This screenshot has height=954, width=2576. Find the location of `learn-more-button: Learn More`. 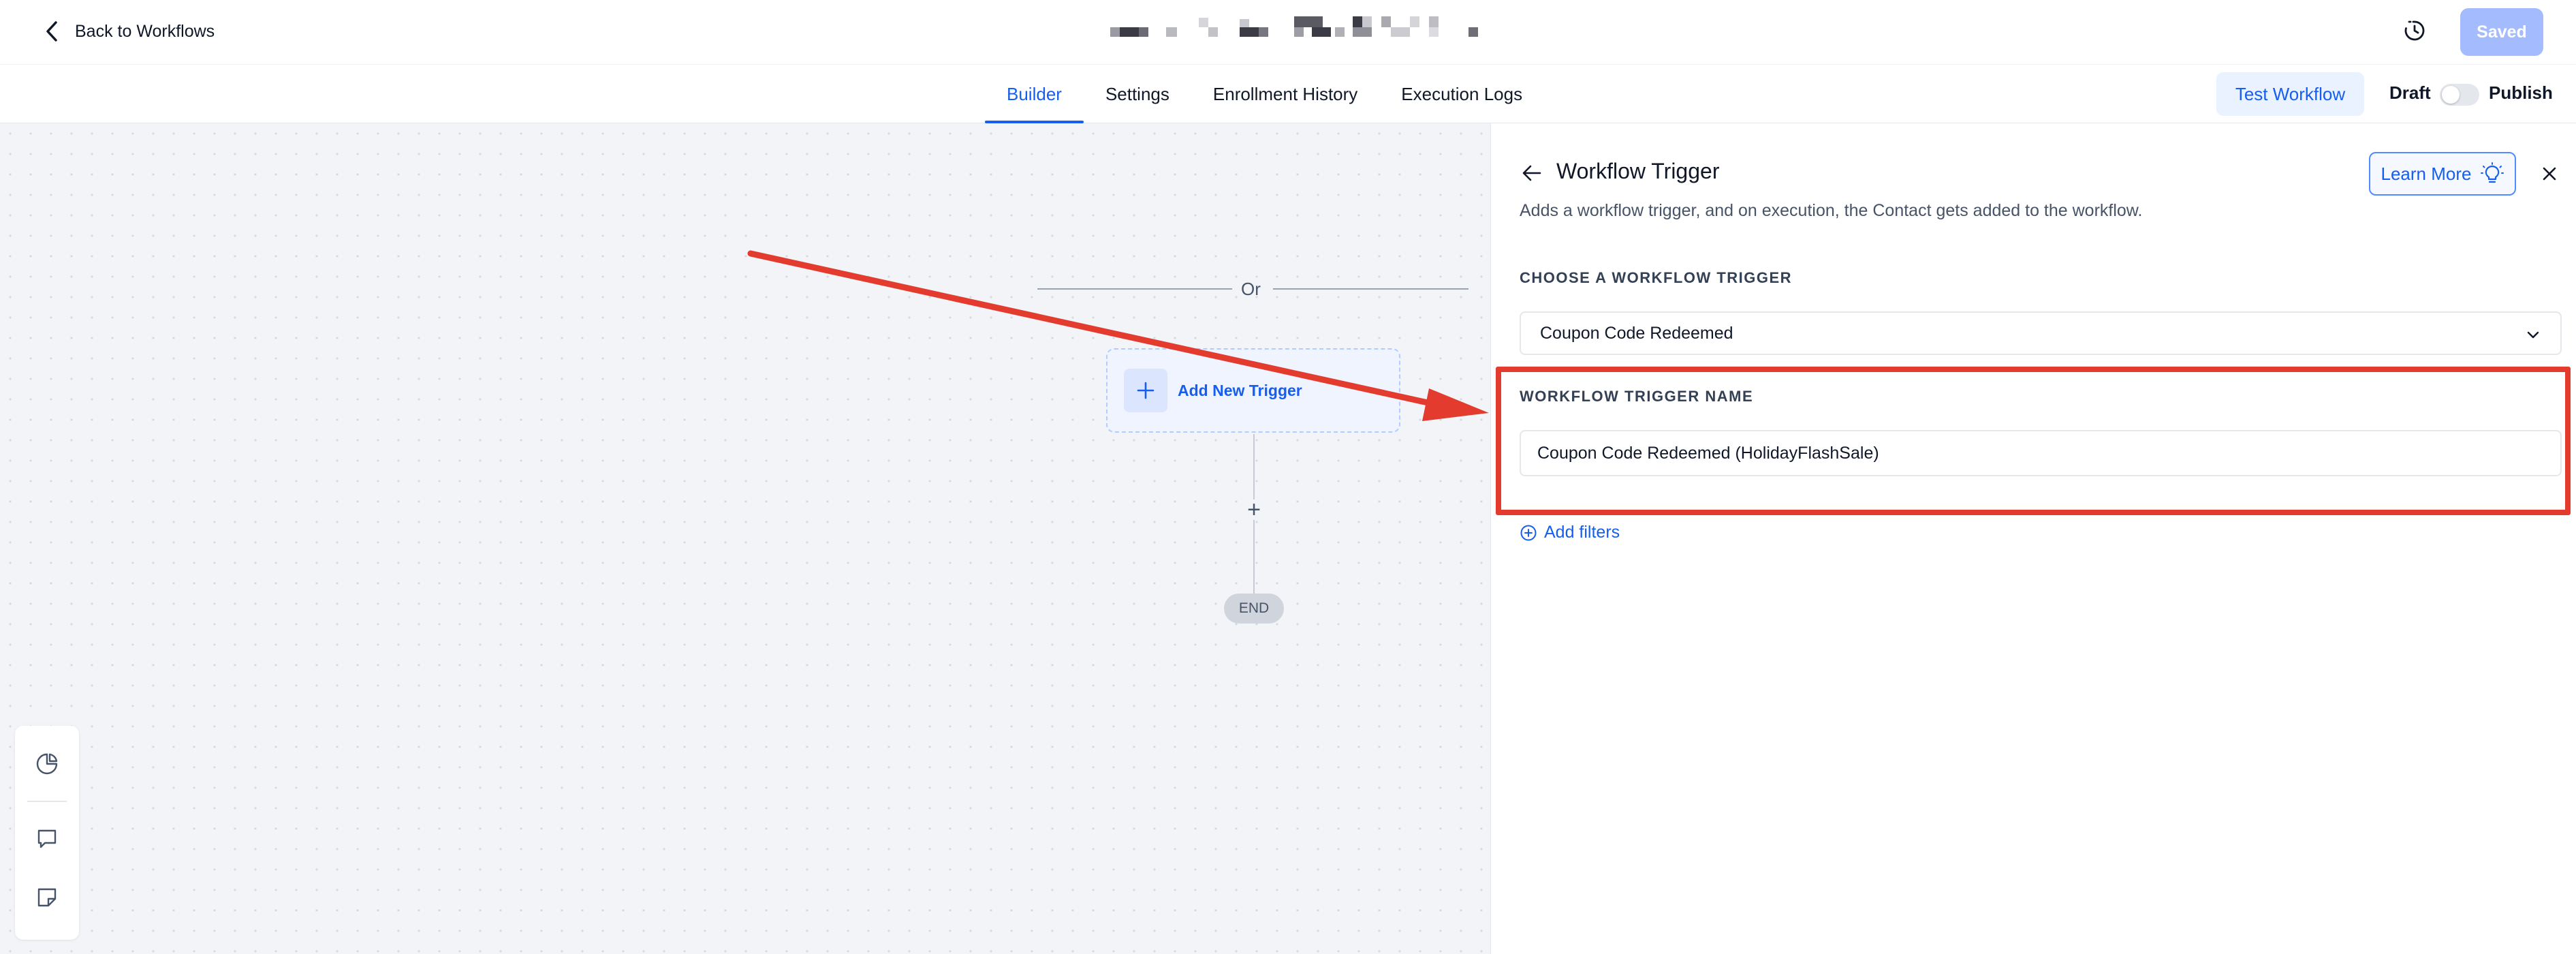

learn-more-button: Learn More is located at coordinates (2442, 174).